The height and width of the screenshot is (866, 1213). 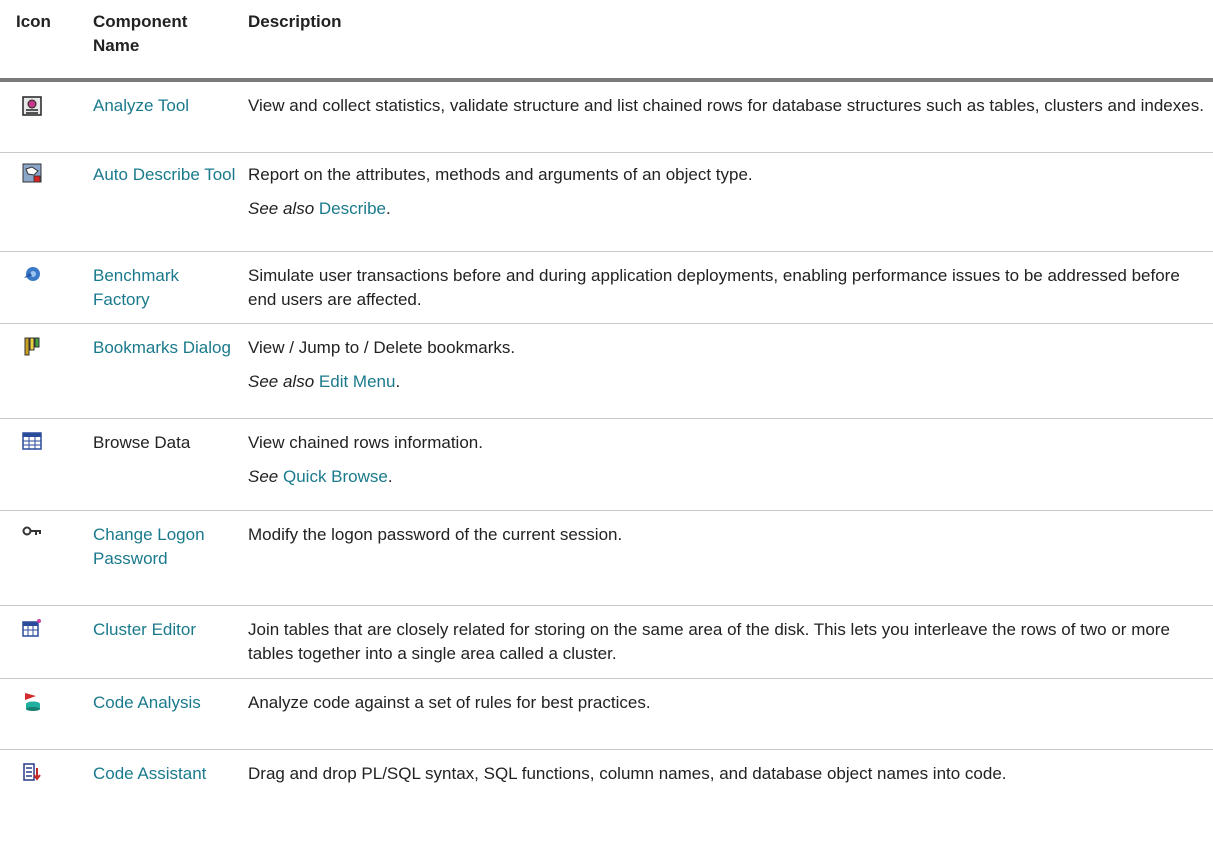 What do you see at coordinates (165, 288) in the screenshot?
I see `component-name-link: Benchmark Factory` at bounding box center [165, 288].